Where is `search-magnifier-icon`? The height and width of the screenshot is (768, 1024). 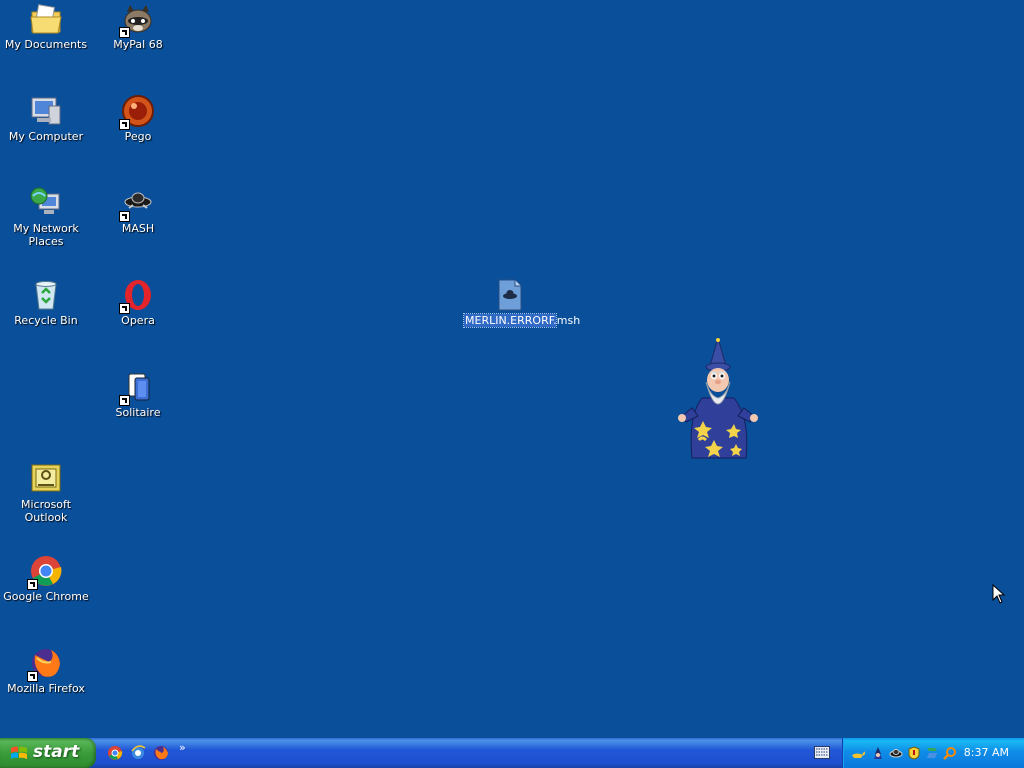 search-magnifier-icon is located at coordinates (950, 753).